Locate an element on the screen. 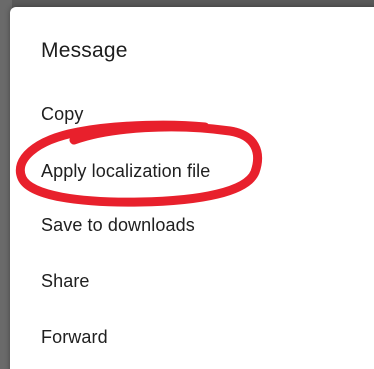  menu-item-forward: Forward is located at coordinates (74, 337).